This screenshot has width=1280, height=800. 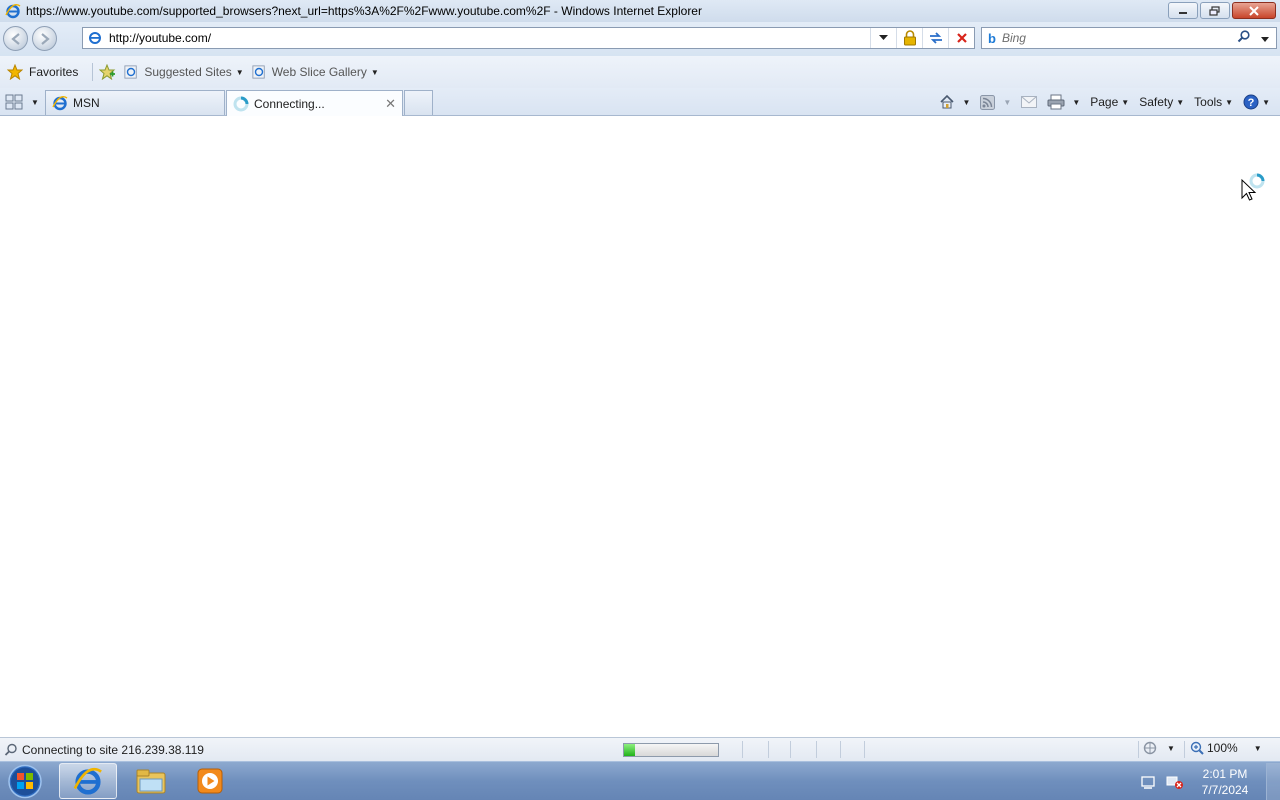 I want to click on show-desktop-button, so click(x=1273, y=781).